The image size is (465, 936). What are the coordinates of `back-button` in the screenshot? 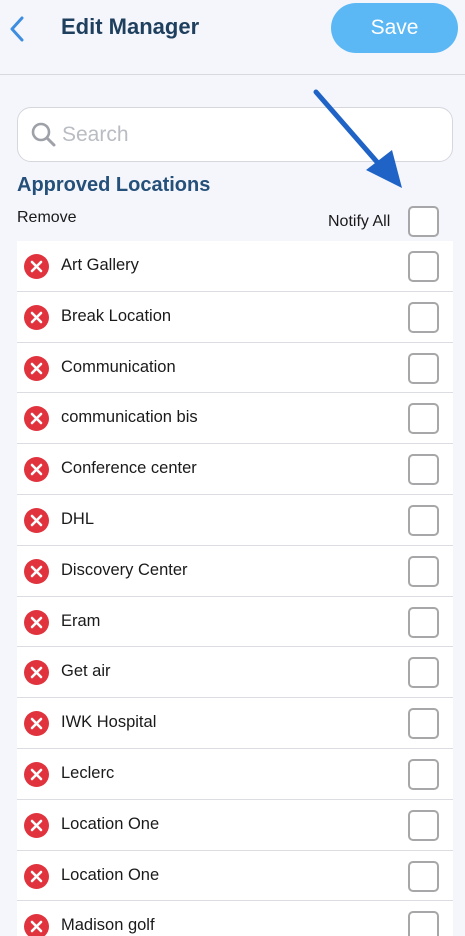 It's located at (17, 29).